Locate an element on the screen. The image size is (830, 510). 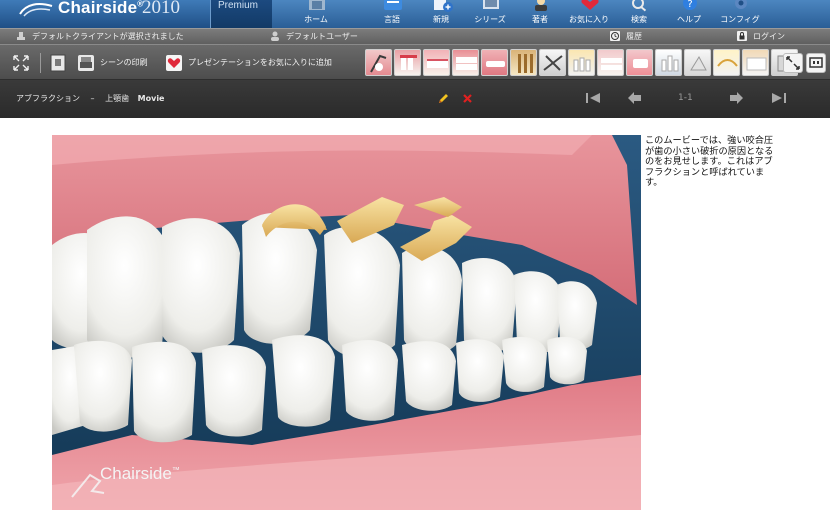
client-icon is located at coordinates (21, 36).